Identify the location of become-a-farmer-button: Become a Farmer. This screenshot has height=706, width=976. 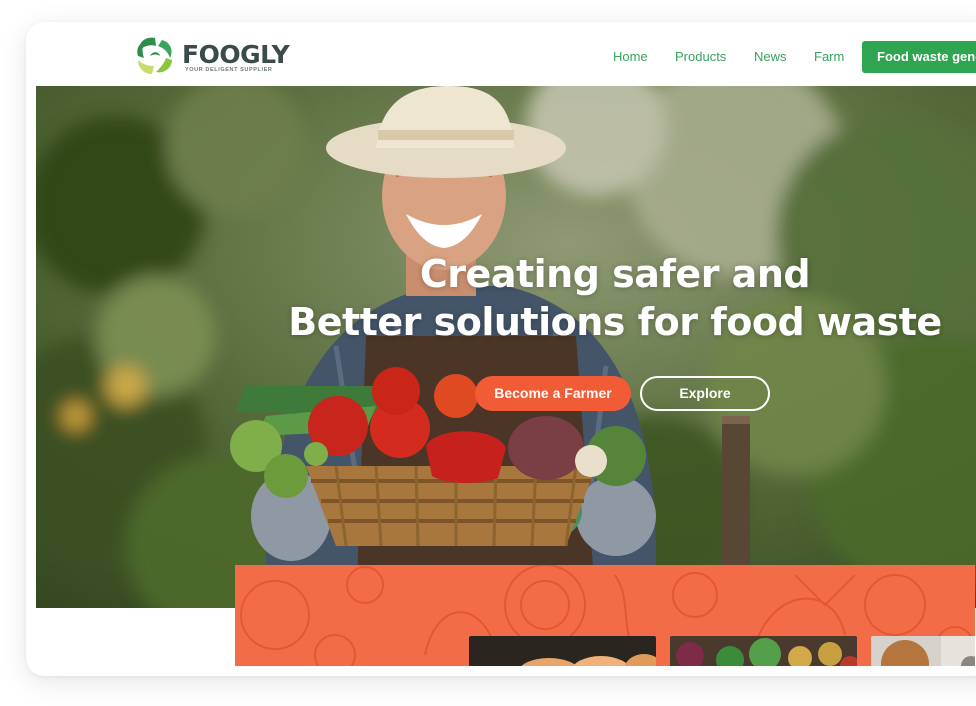
(553, 393).